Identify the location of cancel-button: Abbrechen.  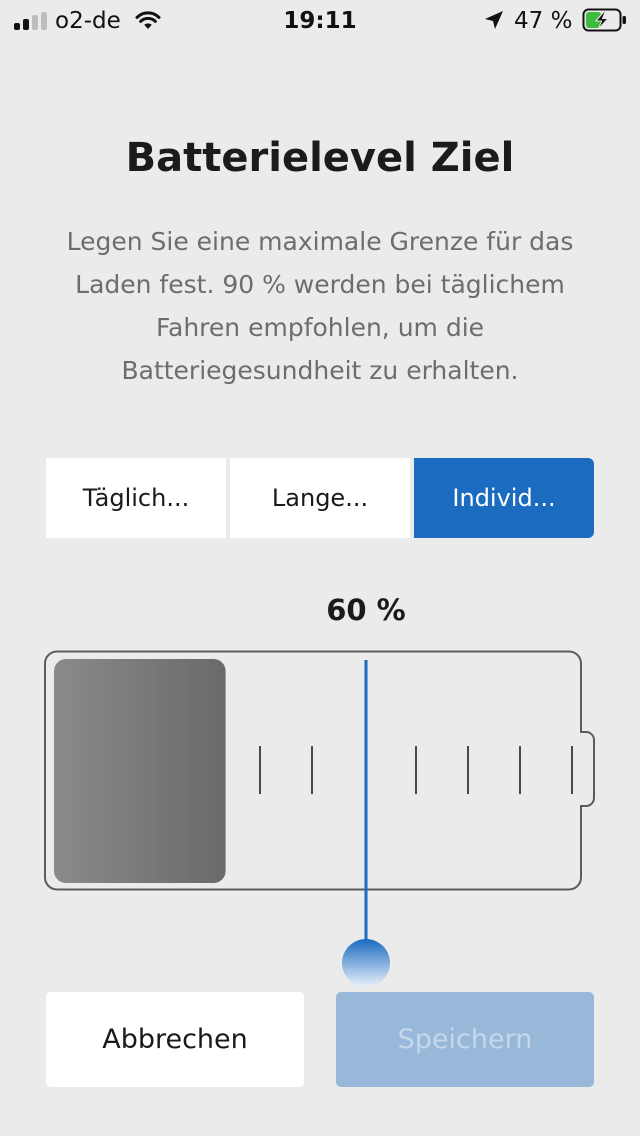
(175, 1039).